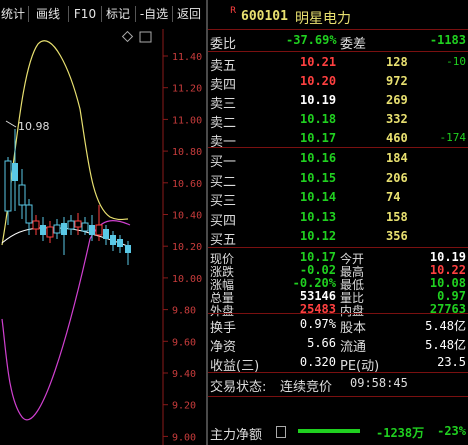 The height and width of the screenshot is (445, 468). What do you see at coordinates (321, 343) in the screenshot?
I see `fundamental-value: 5.66` at bounding box center [321, 343].